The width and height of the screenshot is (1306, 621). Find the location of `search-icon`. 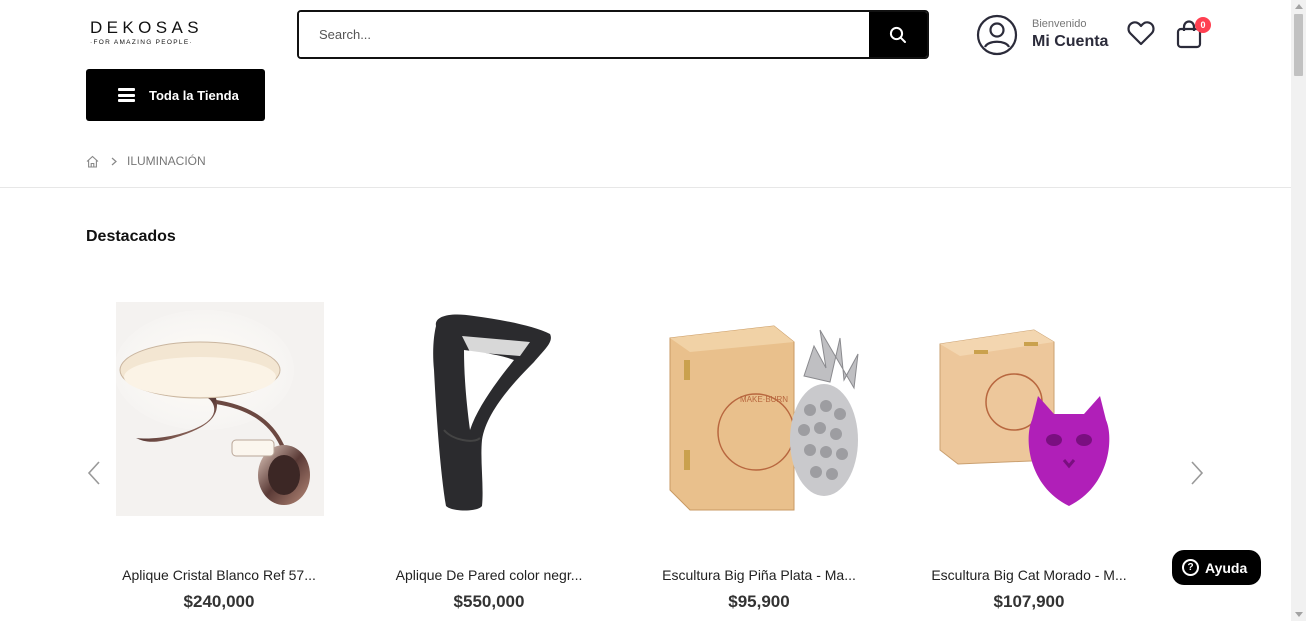

search-icon is located at coordinates (897, 34).